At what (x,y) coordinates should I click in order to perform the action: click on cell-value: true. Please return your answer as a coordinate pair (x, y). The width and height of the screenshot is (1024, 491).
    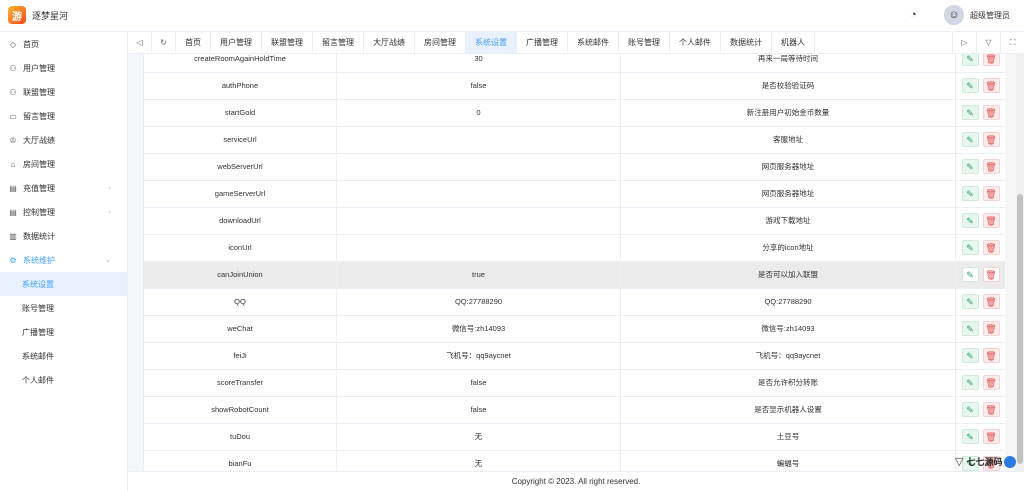
    Looking at the image, I should click on (478, 275).